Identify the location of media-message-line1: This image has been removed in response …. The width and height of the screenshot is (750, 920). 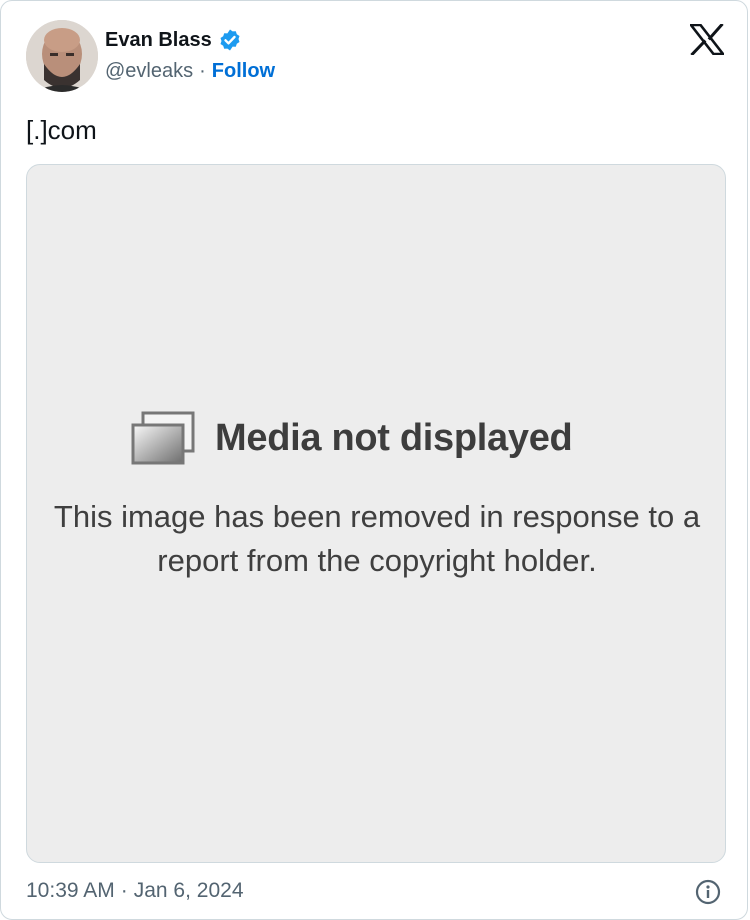
(377, 516).